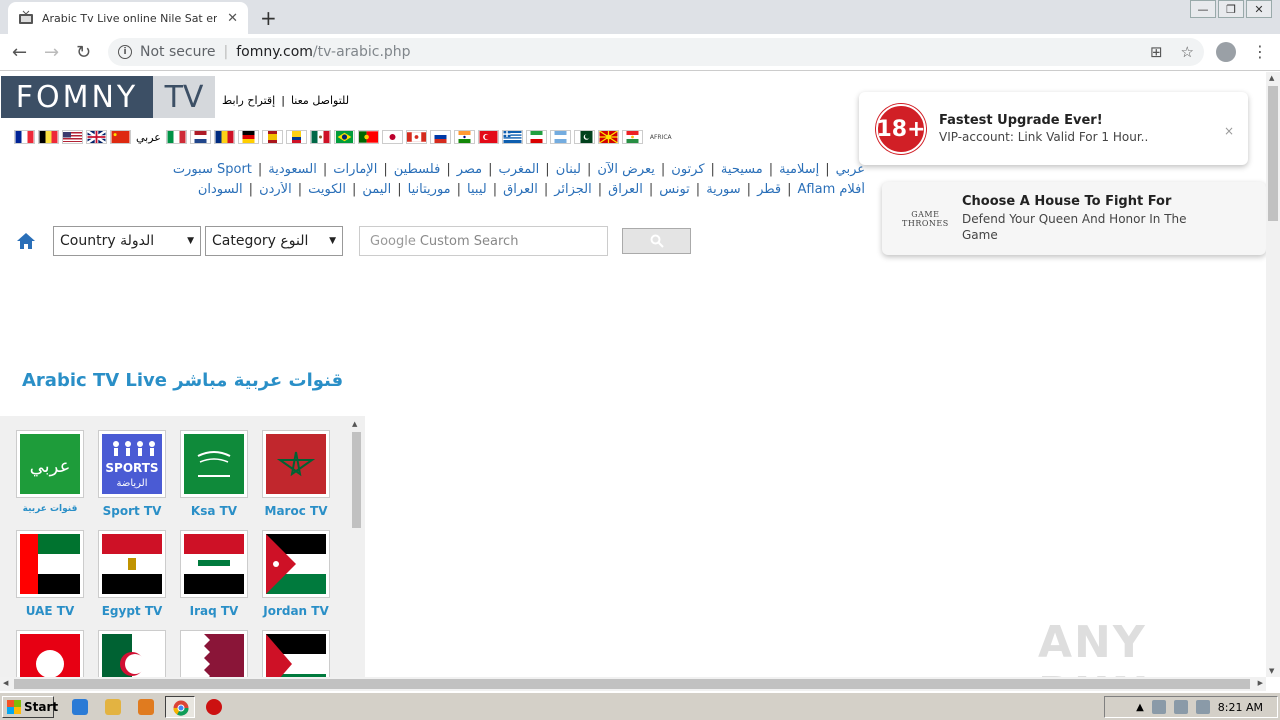  Describe the element at coordinates (1259, 9) in the screenshot. I see `close-window-icon: ✕` at that location.